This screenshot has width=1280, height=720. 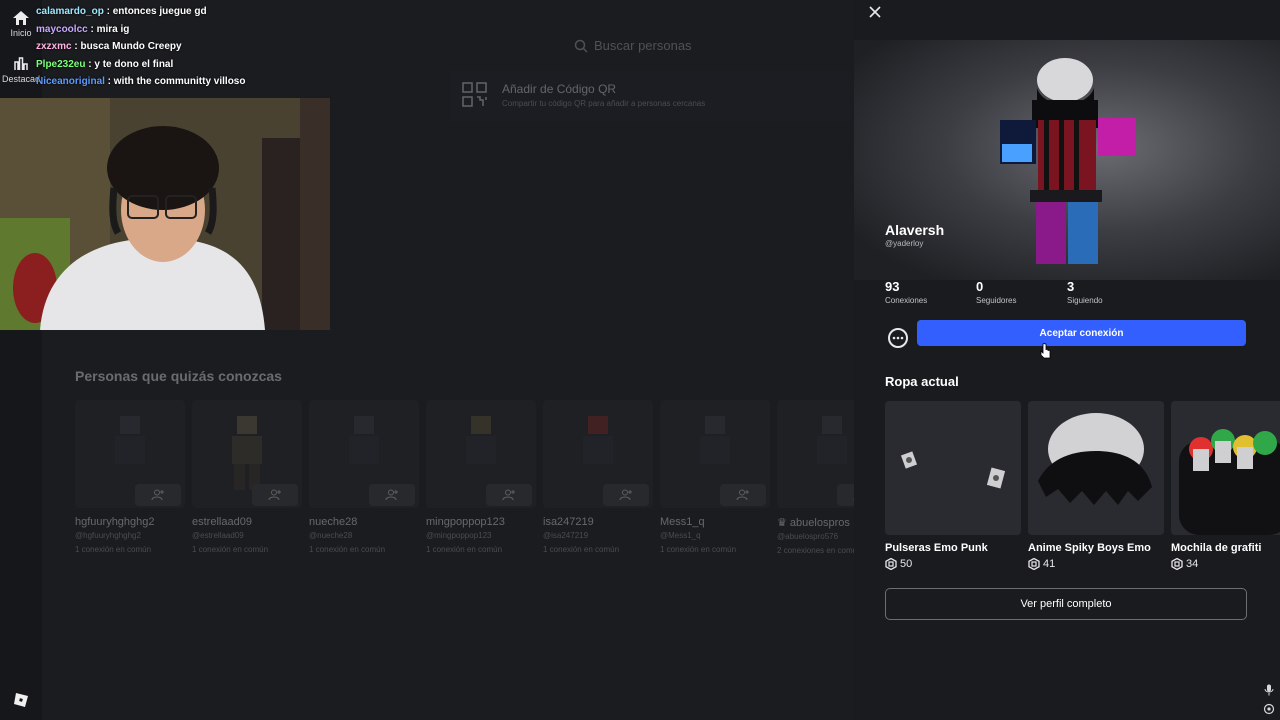 I want to click on chat-message: zxzxmc : busca Mundo Creepy, so click(x=109, y=46).